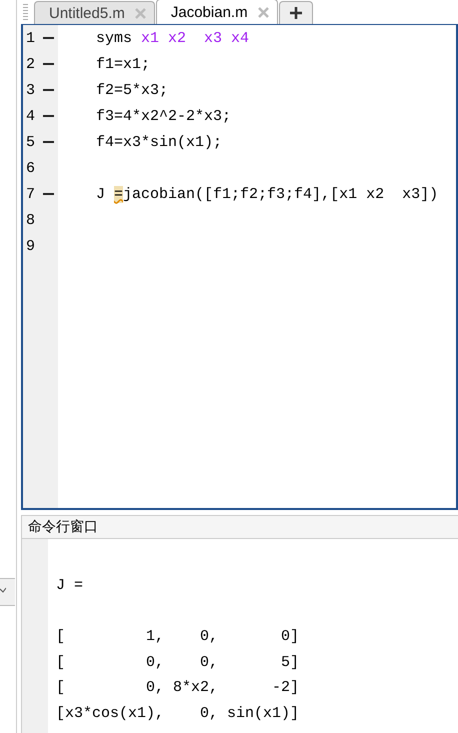 The image size is (458, 733). Describe the element at coordinates (177, 637) in the screenshot. I see `output-line: [ 1, 0, 0]` at that location.